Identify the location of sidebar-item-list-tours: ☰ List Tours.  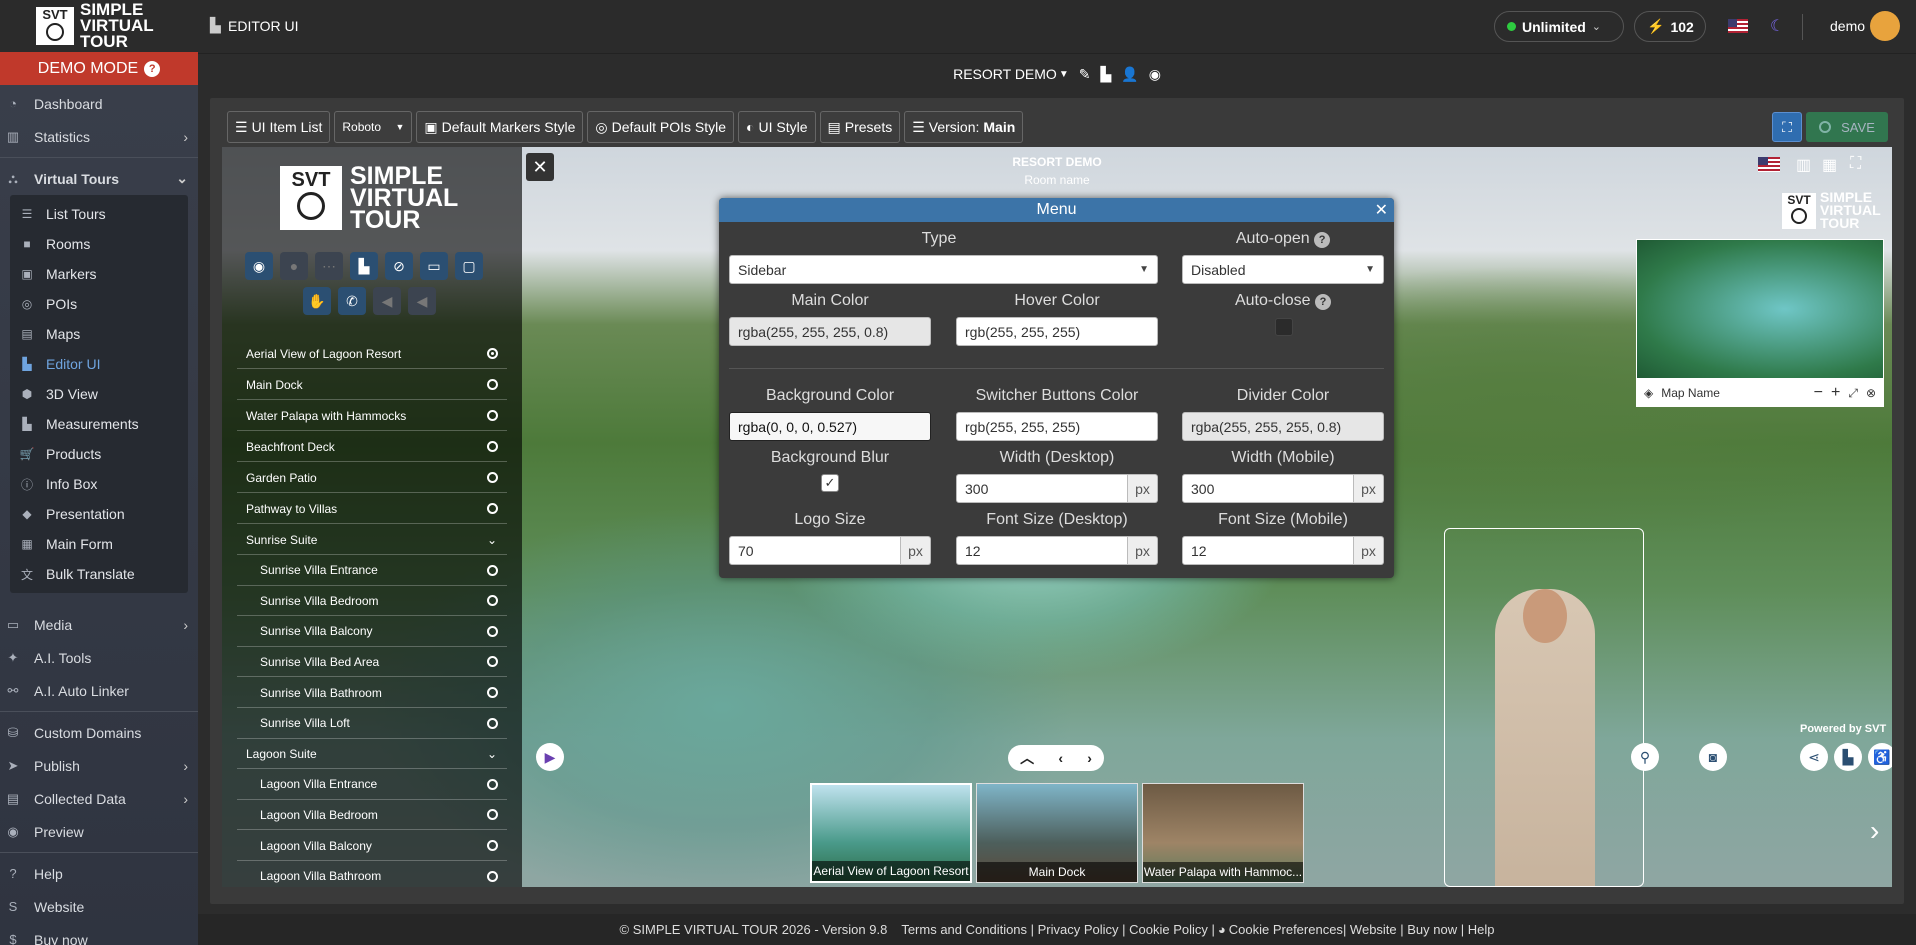
(99, 214).